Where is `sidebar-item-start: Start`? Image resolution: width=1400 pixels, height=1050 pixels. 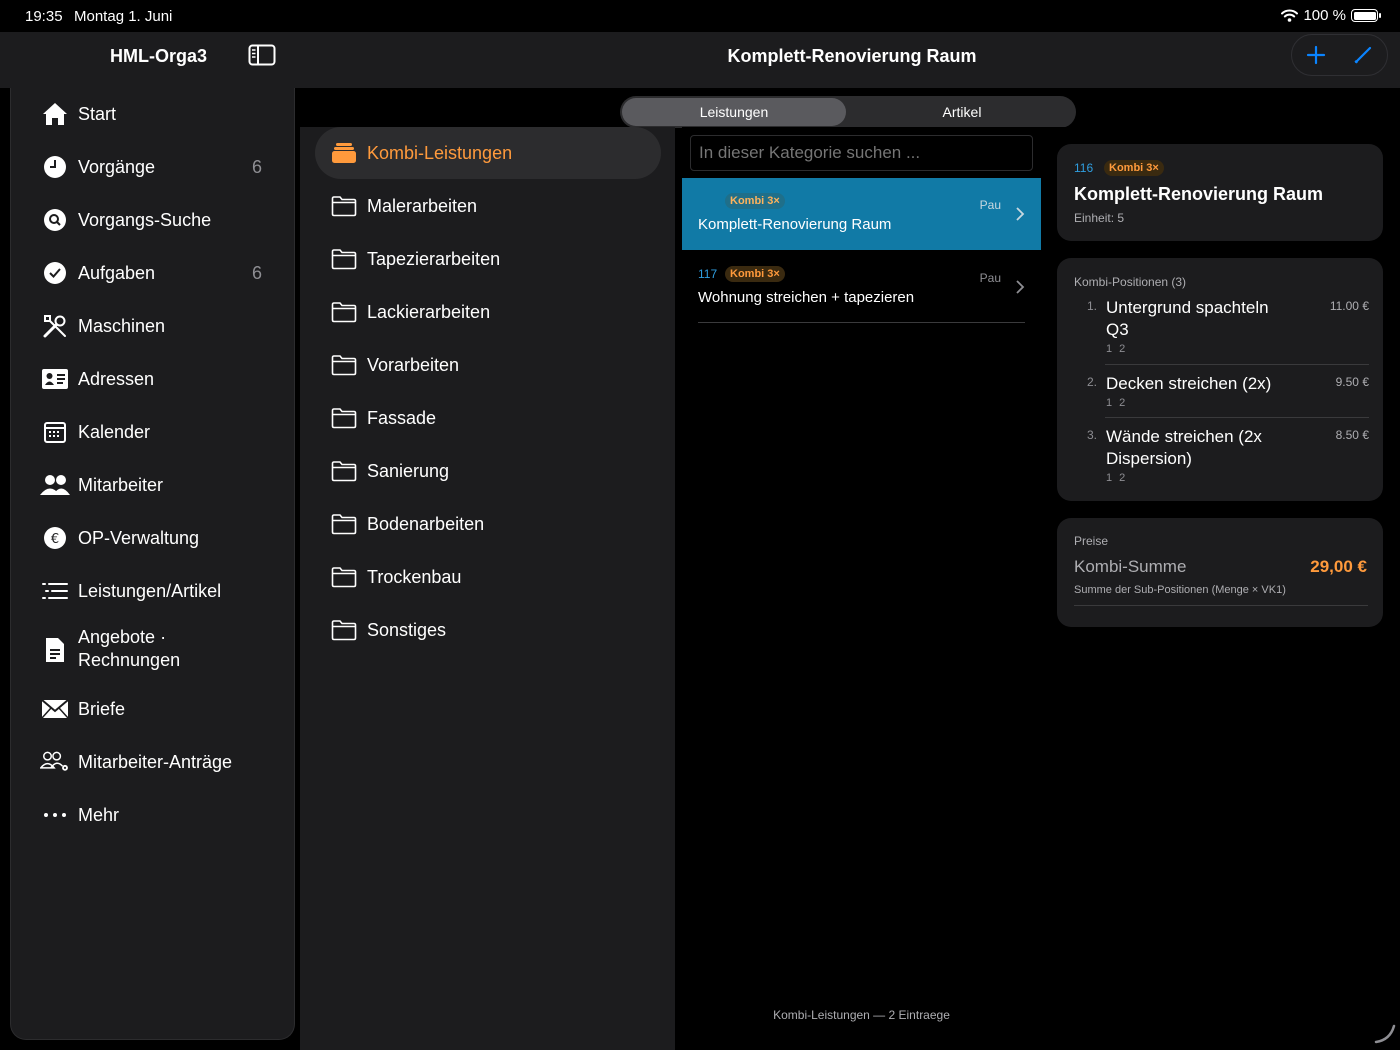 sidebar-item-start: Start is located at coordinates (152, 114).